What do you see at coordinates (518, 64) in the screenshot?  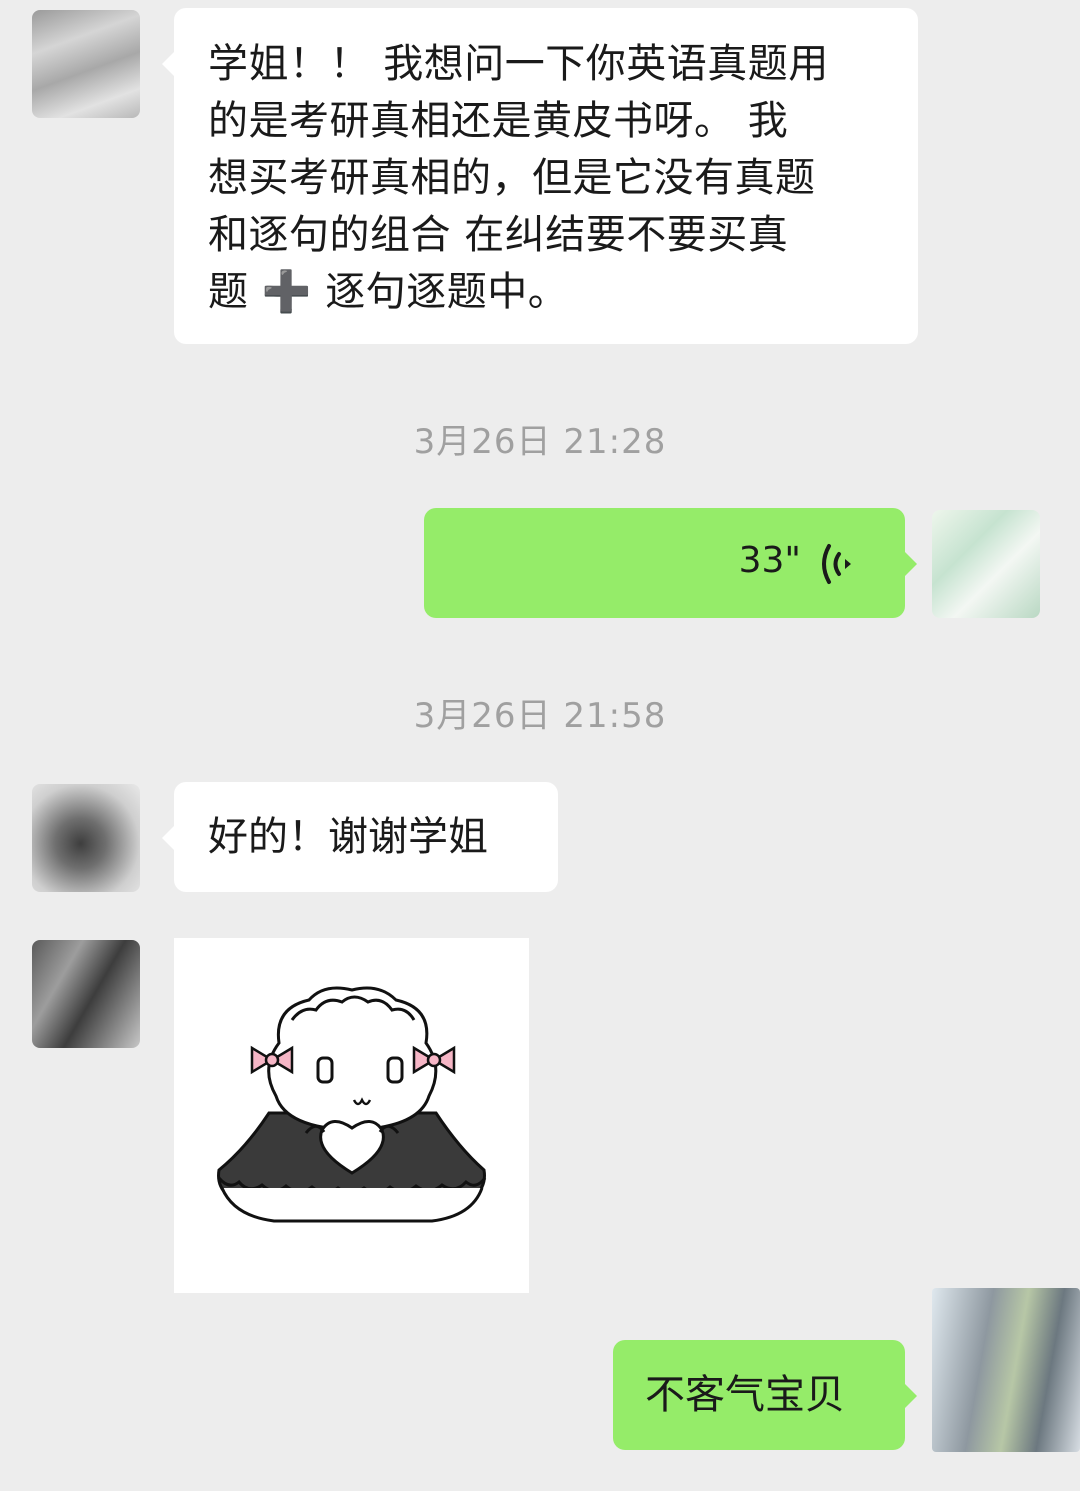 I see `message-line: 学姐！！ 我想问一下你英语真题用` at bounding box center [518, 64].